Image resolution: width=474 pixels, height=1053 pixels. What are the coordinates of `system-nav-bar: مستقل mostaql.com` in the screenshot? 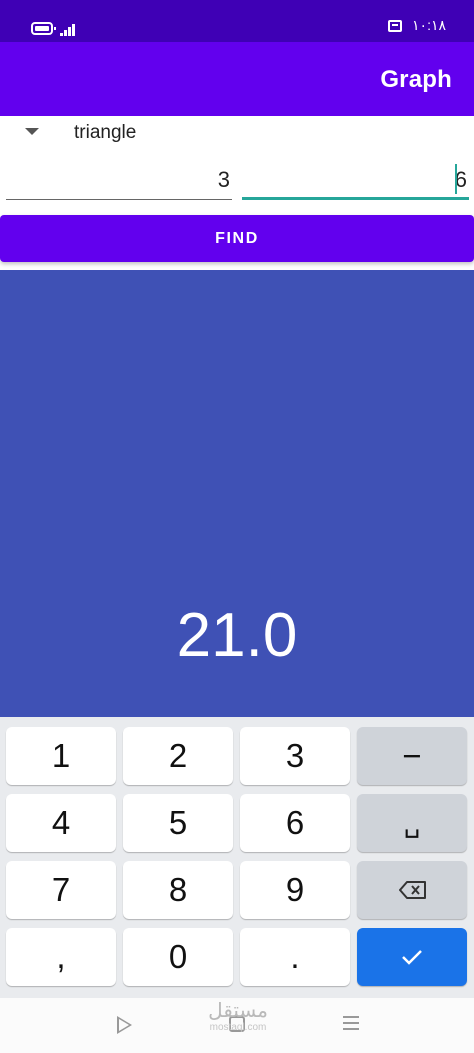 It's located at (237, 1025).